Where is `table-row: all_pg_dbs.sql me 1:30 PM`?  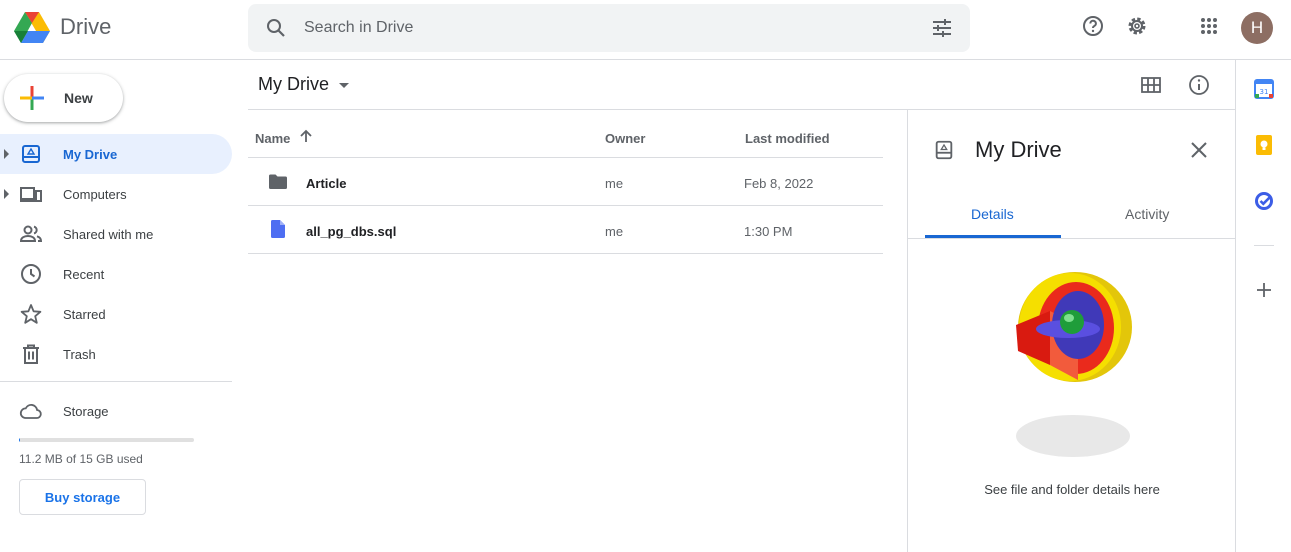 table-row: all_pg_dbs.sql me 1:30 PM is located at coordinates (565, 230).